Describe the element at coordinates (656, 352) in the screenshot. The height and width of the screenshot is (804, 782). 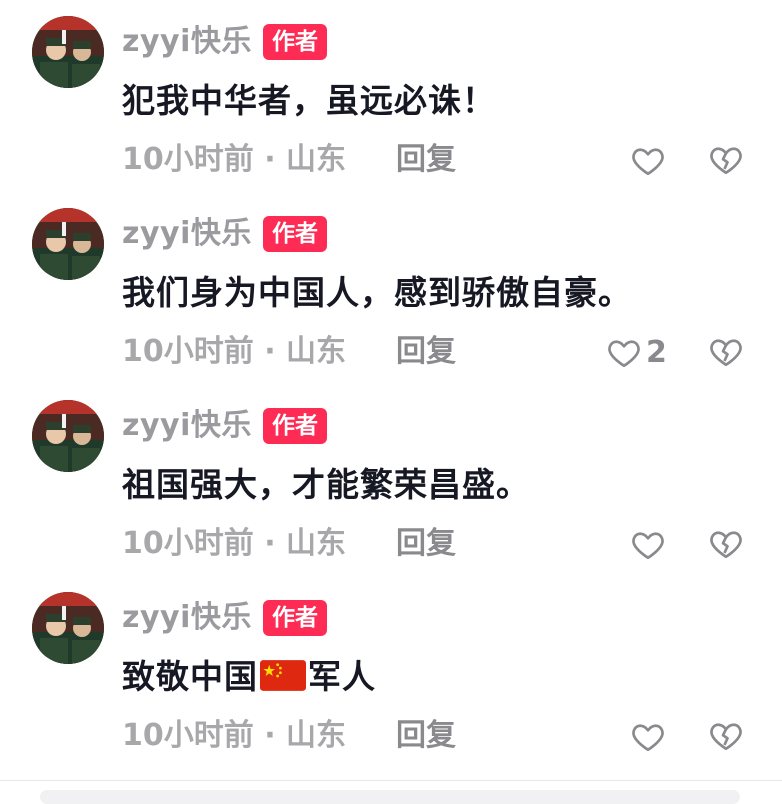
I see `like-count: 2` at that location.